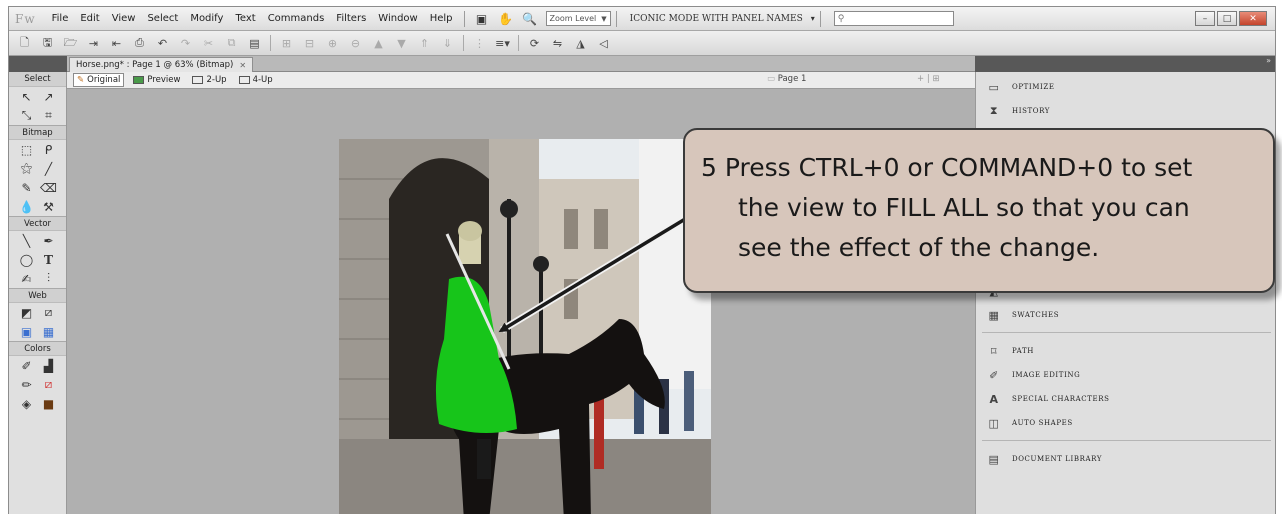  I want to click on subselect-tool-icon: ↗, so click(49, 97).